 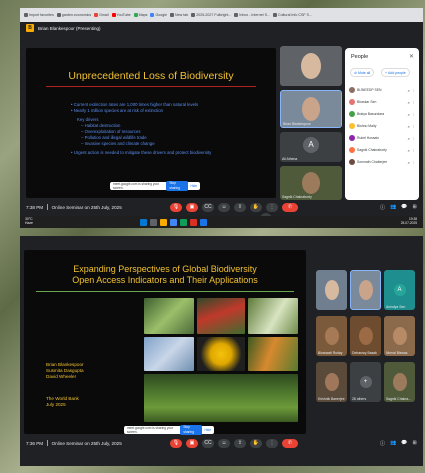 What do you see at coordinates (73, 15) in the screenshot?
I see `bookmark: garden.economics` at bounding box center [73, 15].